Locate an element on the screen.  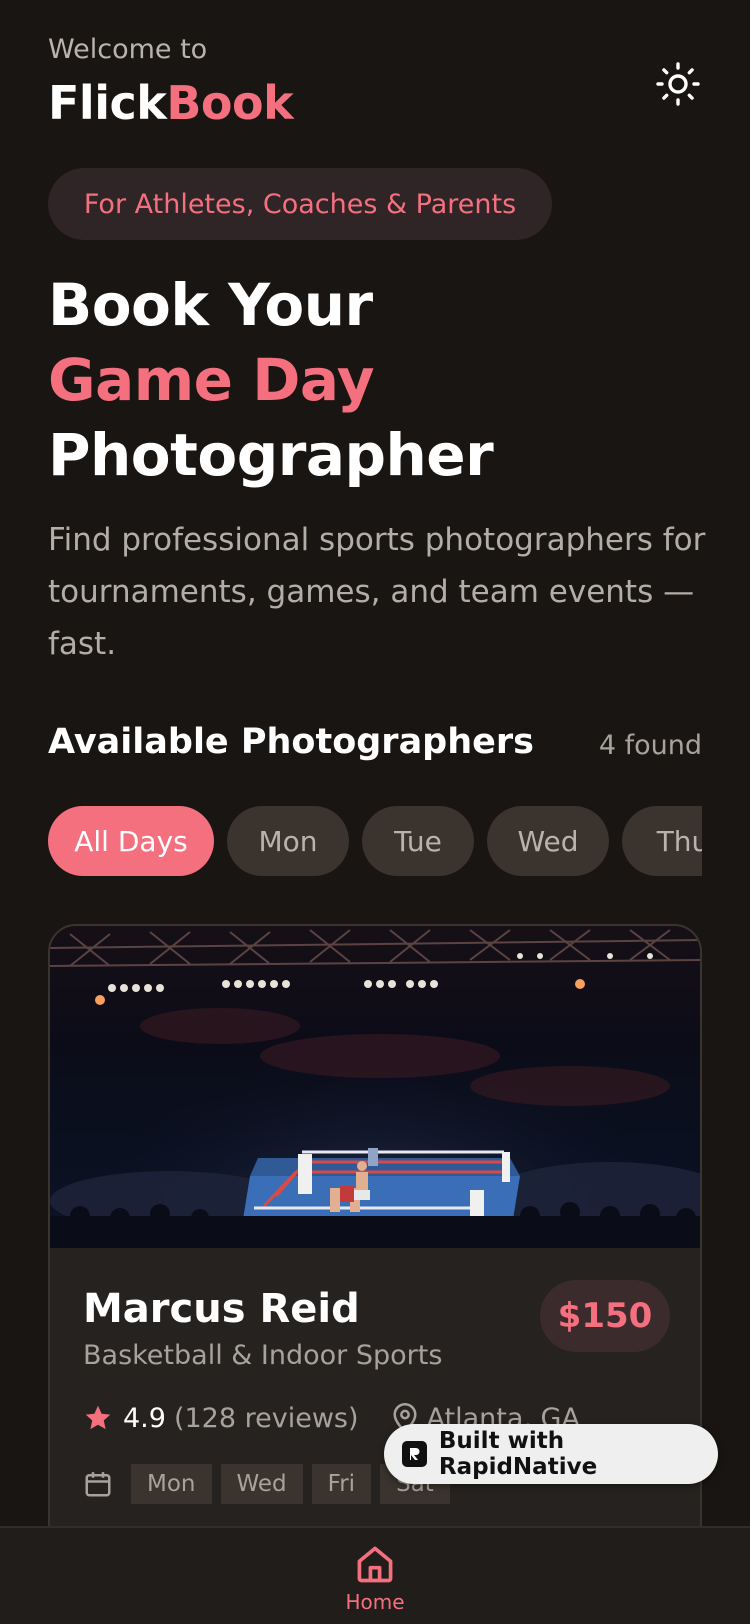
brand-title: FlickBook is located at coordinates (171, 103).